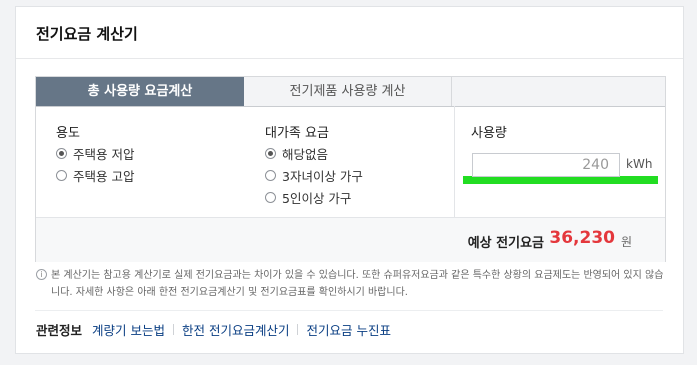  Describe the element at coordinates (297, 133) in the screenshot. I see `family-rate-heading: 대가족 요금` at that location.